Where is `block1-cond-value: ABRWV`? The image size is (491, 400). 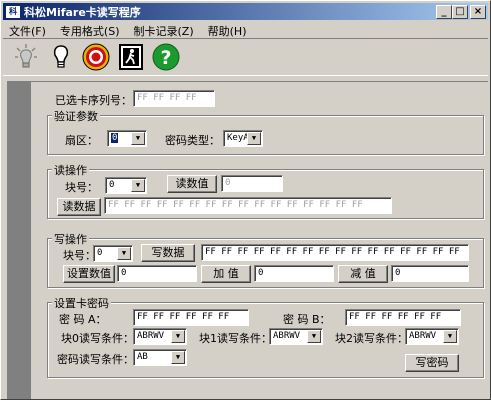
block1-cond-value: ABRWV is located at coordinates (287, 336).